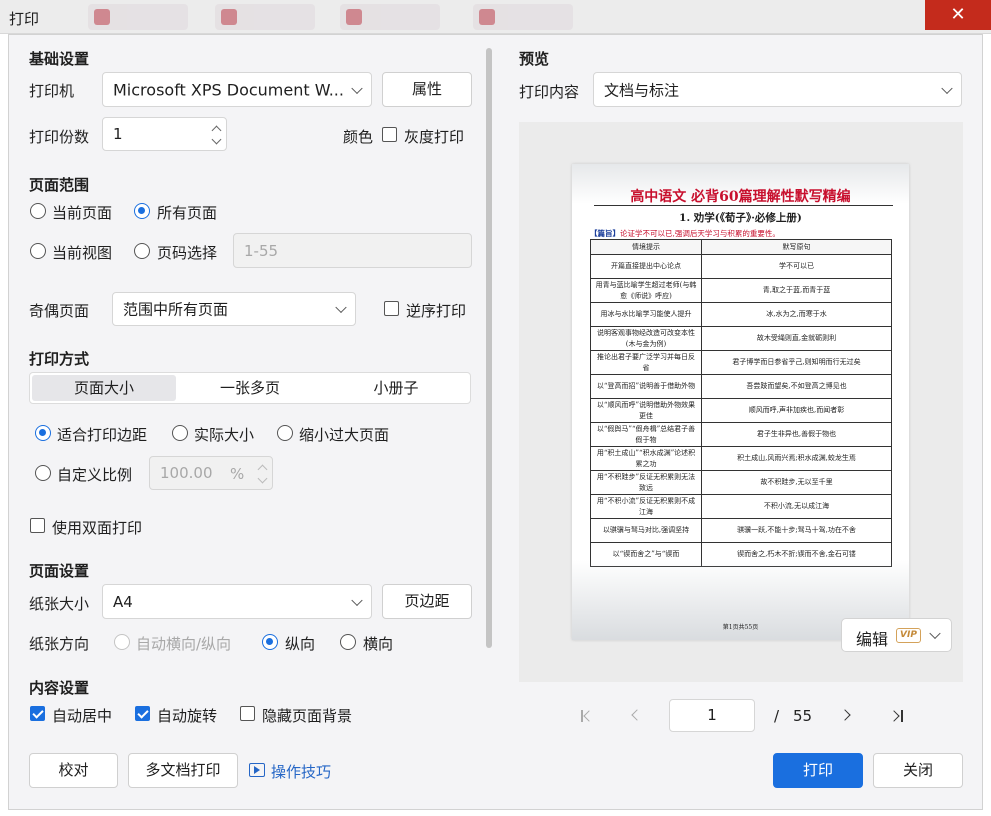 Image resolution: width=991 pixels, height=816 pixels. I want to click on table-header-row: 情境提示 默写原句, so click(741, 247).